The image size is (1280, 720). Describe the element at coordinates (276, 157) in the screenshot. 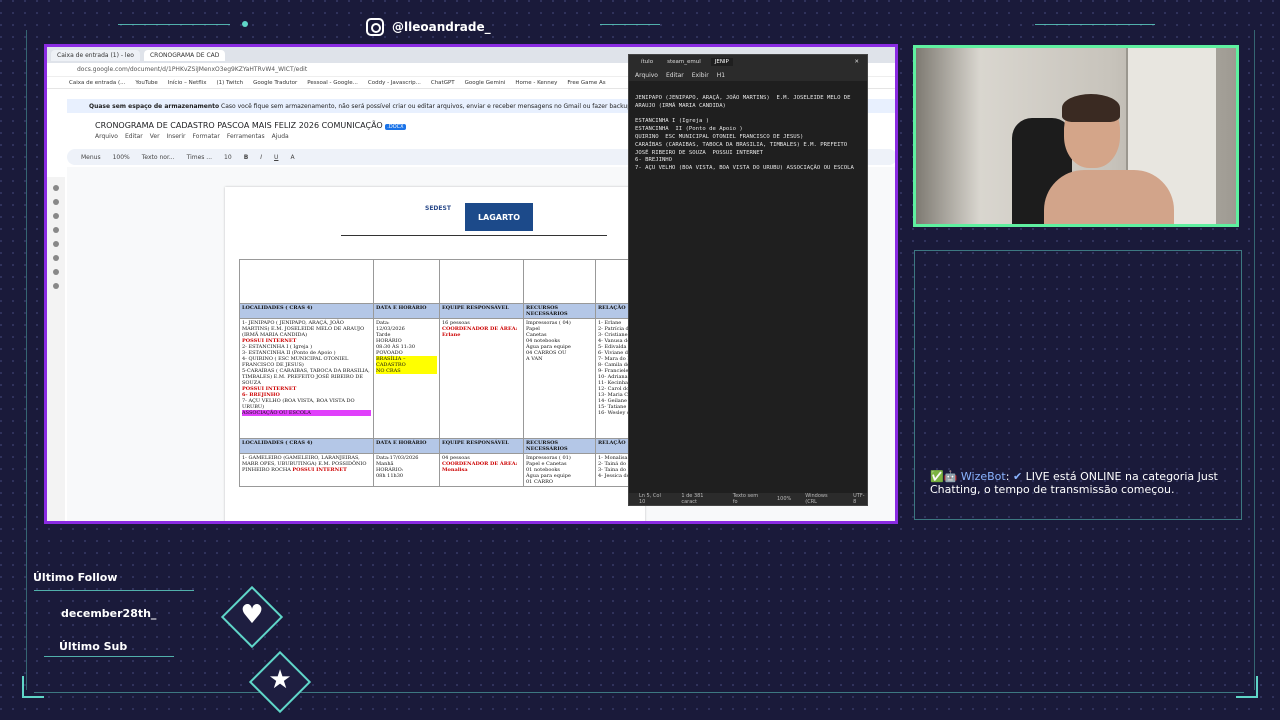

I see `underline-button: U` at that location.